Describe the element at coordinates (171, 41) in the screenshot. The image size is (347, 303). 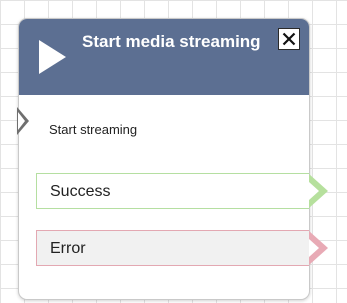
I see `block-title: Start media streaming` at that location.